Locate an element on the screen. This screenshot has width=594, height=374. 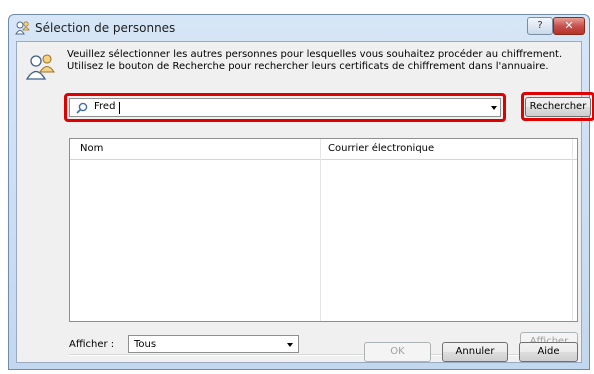
ok-button: OK is located at coordinates (397, 352).